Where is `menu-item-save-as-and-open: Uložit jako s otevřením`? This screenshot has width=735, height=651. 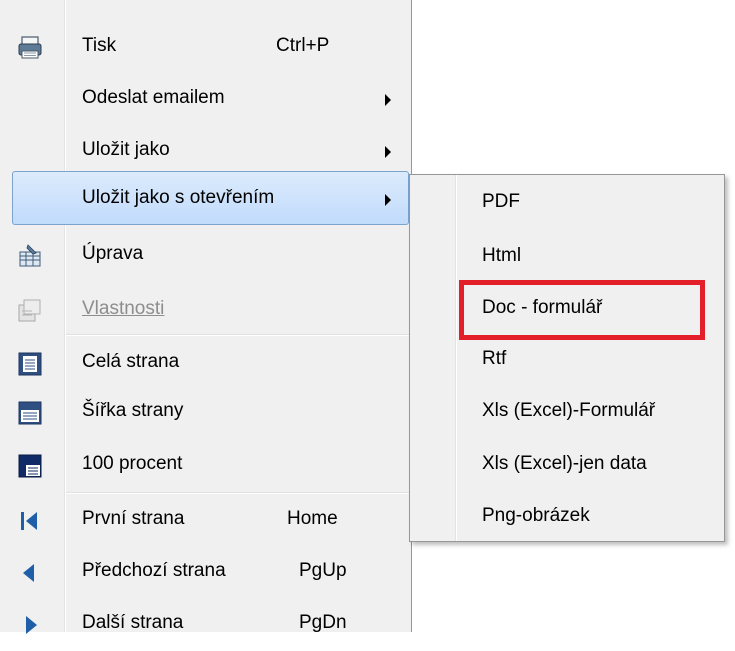
menu-item-save-as-and-open: Uložit jako s otevřením is located at coordinates (205, 199).